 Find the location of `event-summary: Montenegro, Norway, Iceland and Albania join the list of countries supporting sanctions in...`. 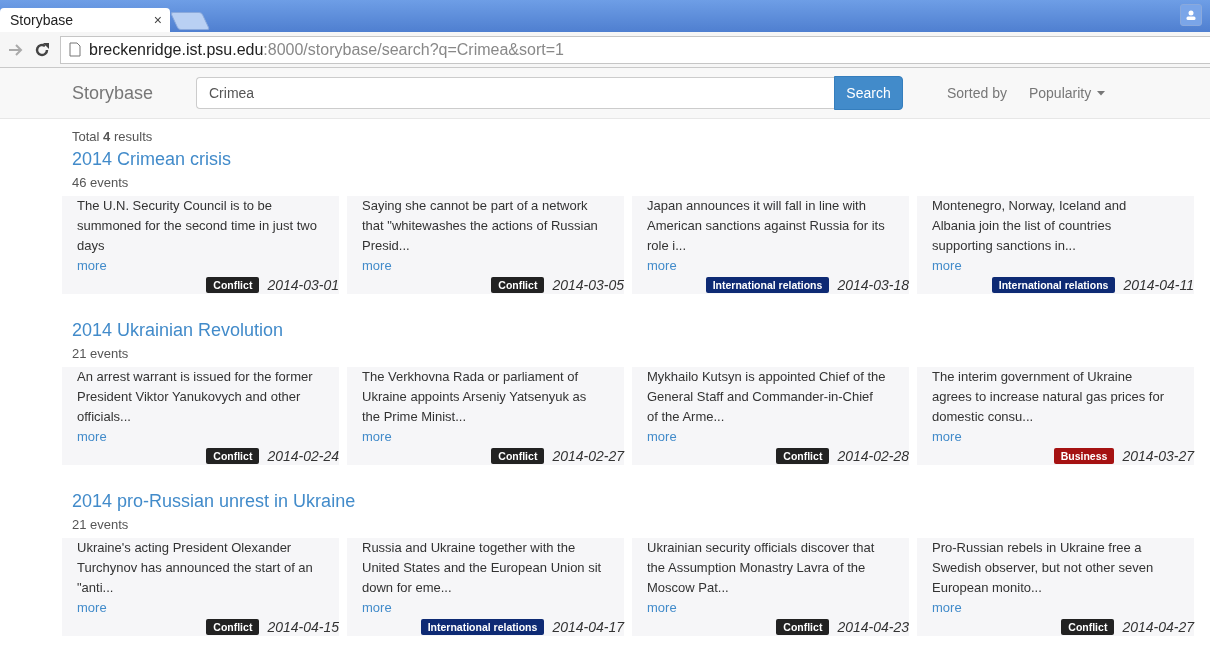

event-summary: Montenegro, Norway, Iceland and Albania join the list of countries supporting sanctions in... is located at coordinates (1030, 226).